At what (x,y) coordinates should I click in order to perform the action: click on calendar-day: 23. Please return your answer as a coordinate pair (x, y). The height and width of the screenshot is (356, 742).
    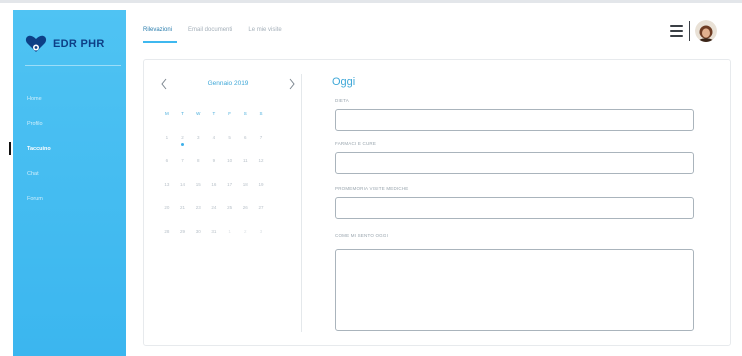
    Looking at the image, I should click on (198, 217).